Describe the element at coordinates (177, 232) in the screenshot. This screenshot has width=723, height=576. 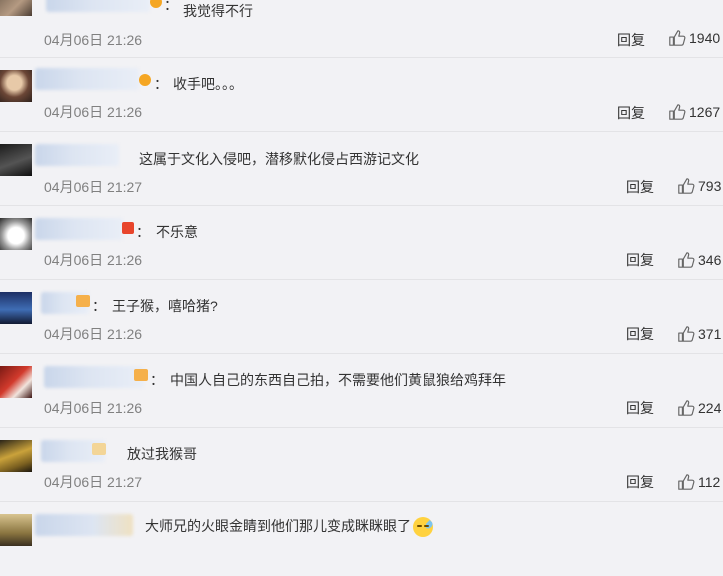
I see `comment-text: 不乐意` at that location.